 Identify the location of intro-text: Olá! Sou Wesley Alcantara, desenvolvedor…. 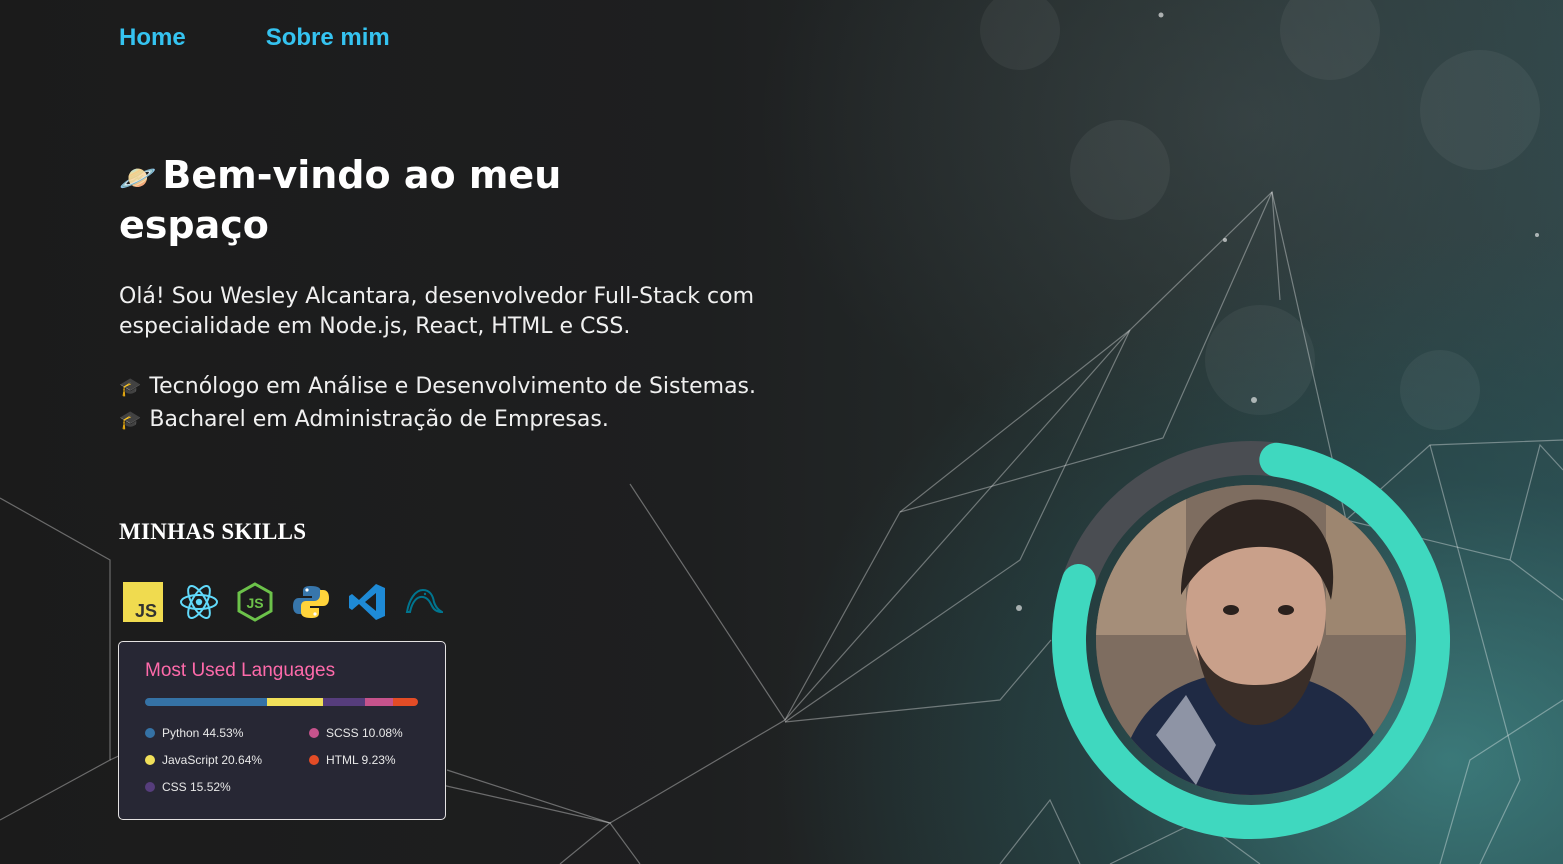
(437, 311).